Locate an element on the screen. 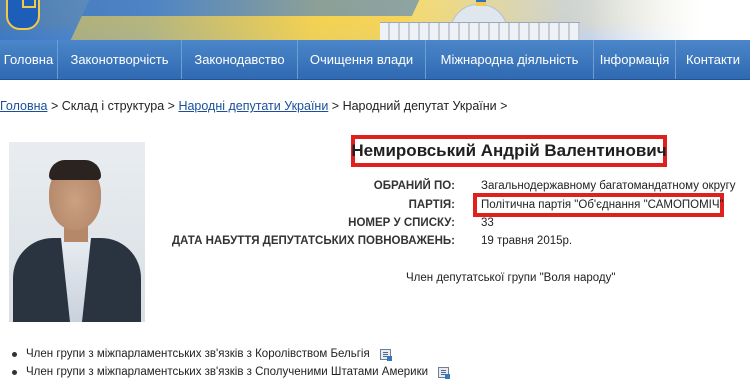 This screenshot has width=750, height=381. party-value: Політична партія "Об'єднання "САМОПОМІЧ" is located at coordinates (602, 205).